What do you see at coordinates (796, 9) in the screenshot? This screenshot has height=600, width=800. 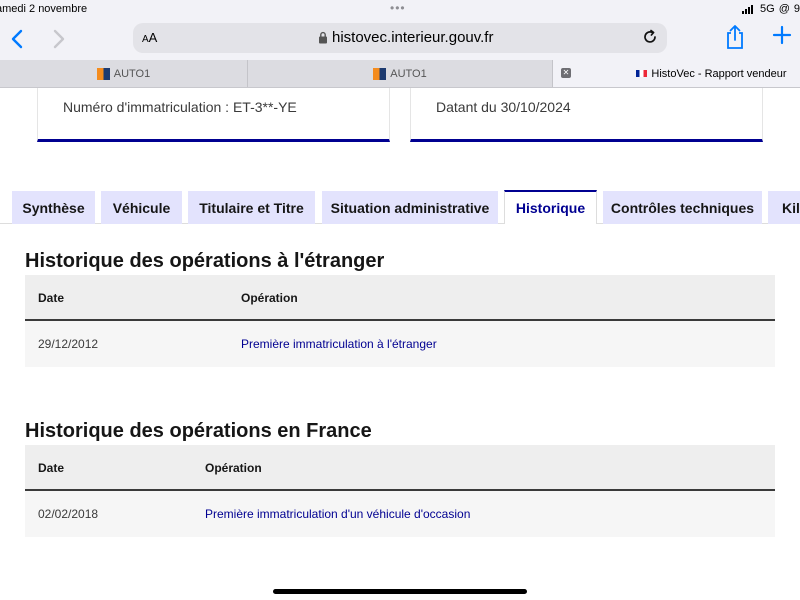 I see `battery-level: 9` at bounding box center [796, 9].